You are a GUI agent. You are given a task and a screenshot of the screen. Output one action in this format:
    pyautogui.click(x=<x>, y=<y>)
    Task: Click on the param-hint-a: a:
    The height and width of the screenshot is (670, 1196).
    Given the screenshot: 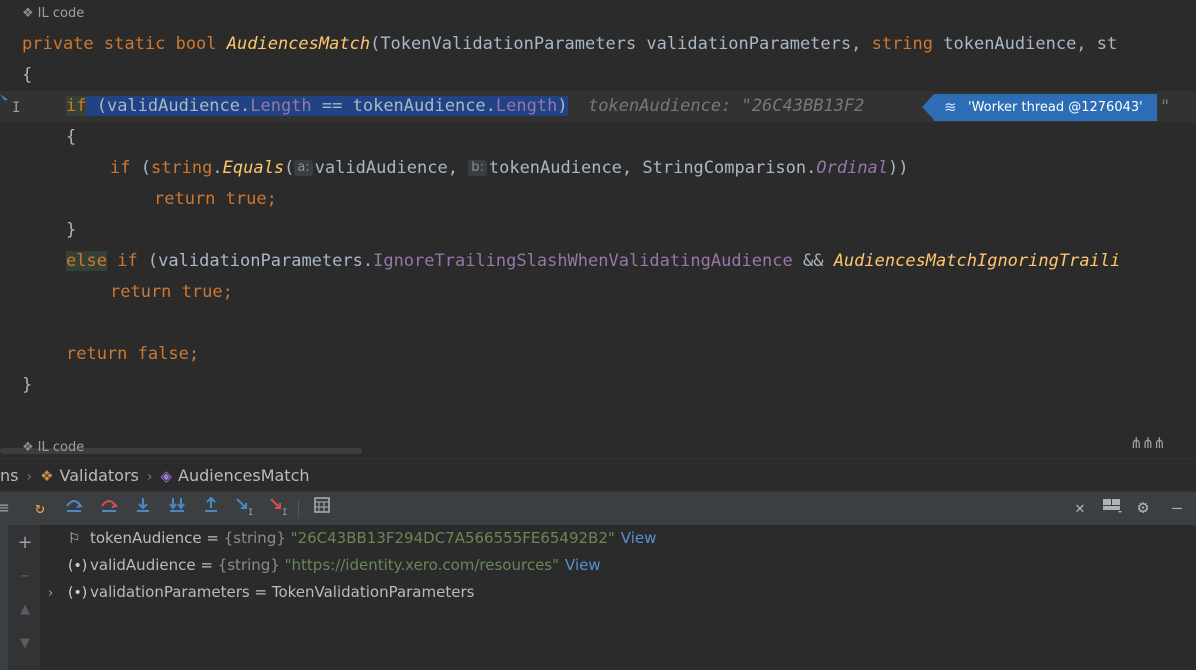 What is the action you would take?
    pyautogui.click(x=303, y=168)
    